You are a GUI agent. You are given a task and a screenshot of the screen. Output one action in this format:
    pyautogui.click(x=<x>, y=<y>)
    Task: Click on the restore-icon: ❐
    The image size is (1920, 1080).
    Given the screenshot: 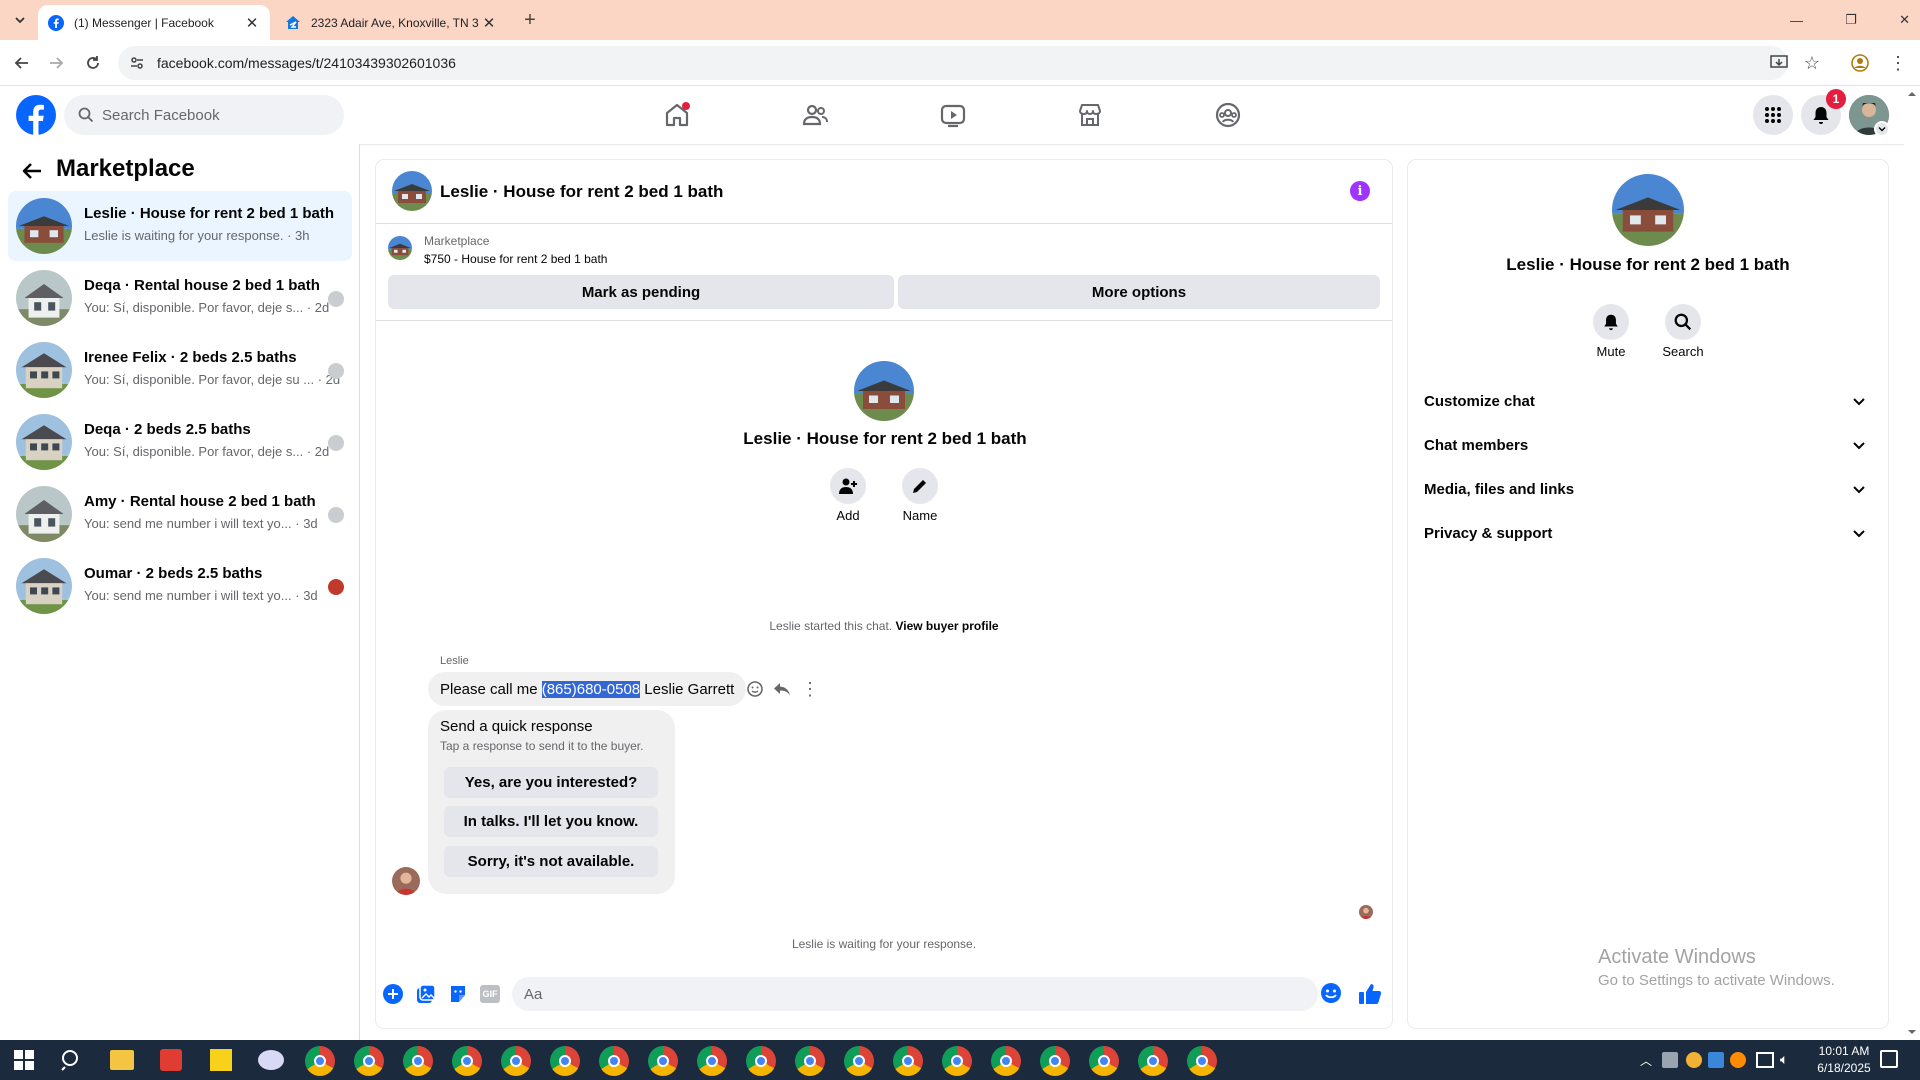 What is the action you would take?
    pyautogui.click(x=1851, y=20)
    